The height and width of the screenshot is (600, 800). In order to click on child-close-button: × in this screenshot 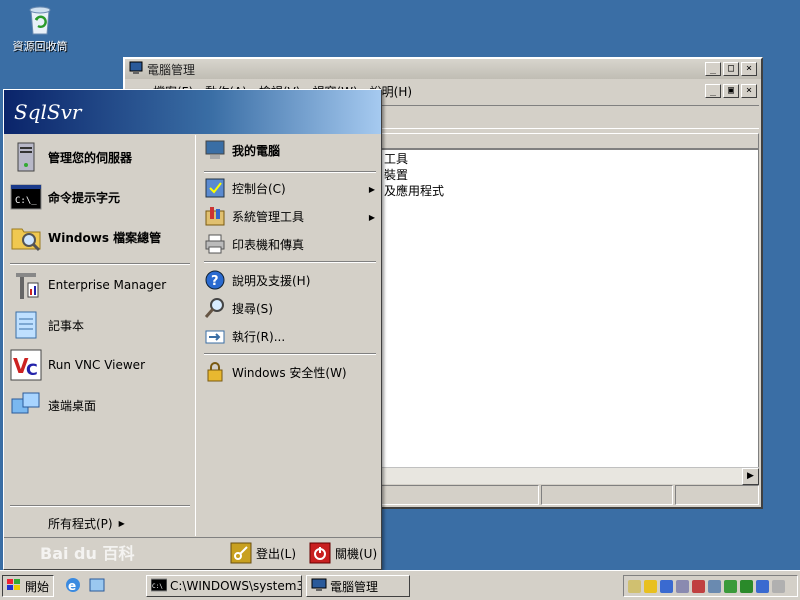, I will do `click(749, 91)`.